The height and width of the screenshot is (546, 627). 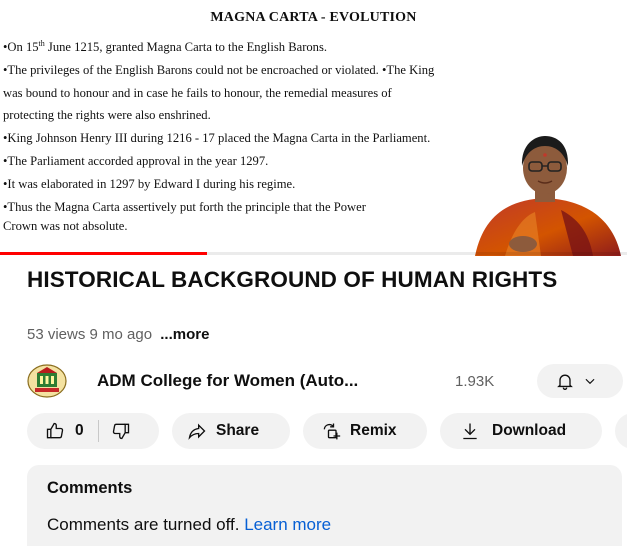 What do you see at coordinates (287, 524) in the screenshot?
I see `learn-more-link: Learn more` at bounding box center [287, 524].